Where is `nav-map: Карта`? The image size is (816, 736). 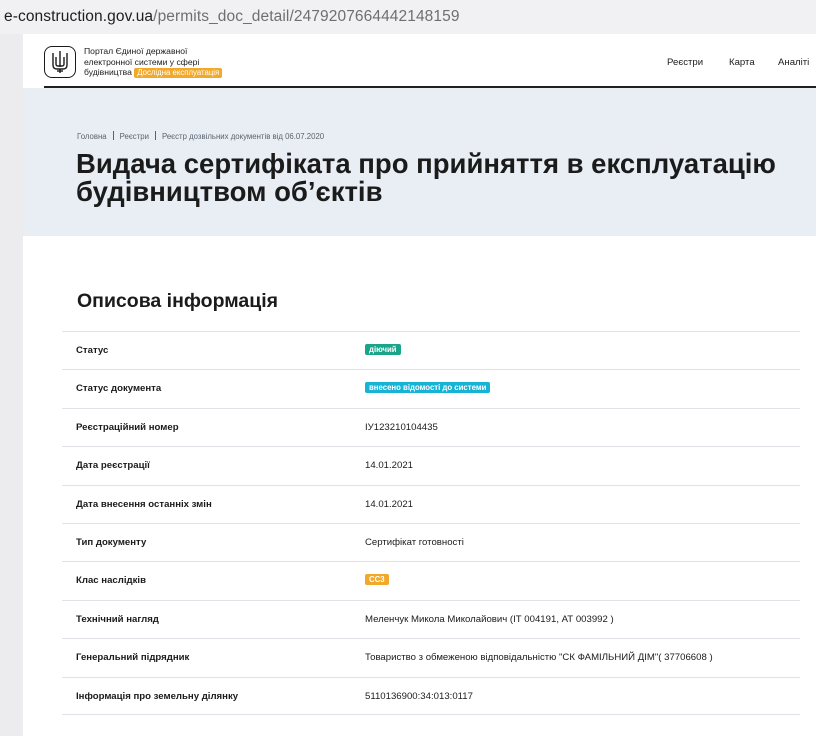
nav-map: Карта is located at coordinates (742, 62).